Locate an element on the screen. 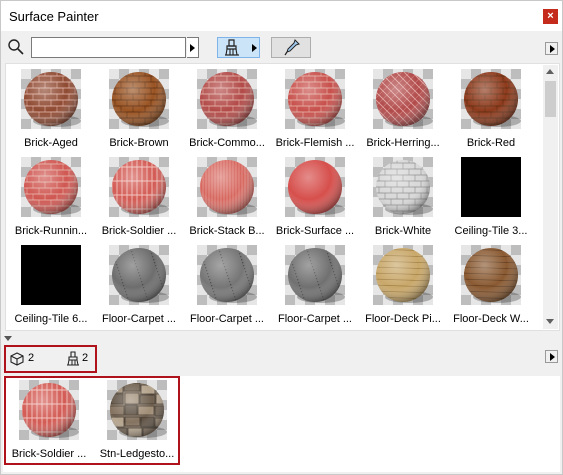 This screenshot has height=475, width=563. window-title: Surface Painter is located at coordinates (54, 16).